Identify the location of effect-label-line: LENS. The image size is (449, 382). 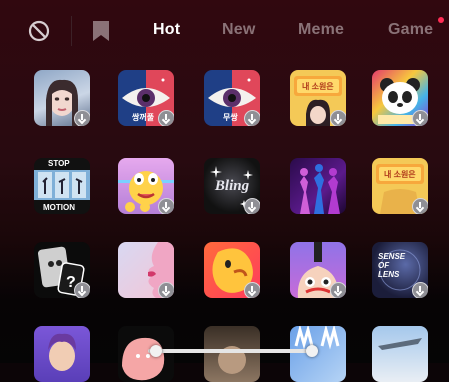
(389, 274).